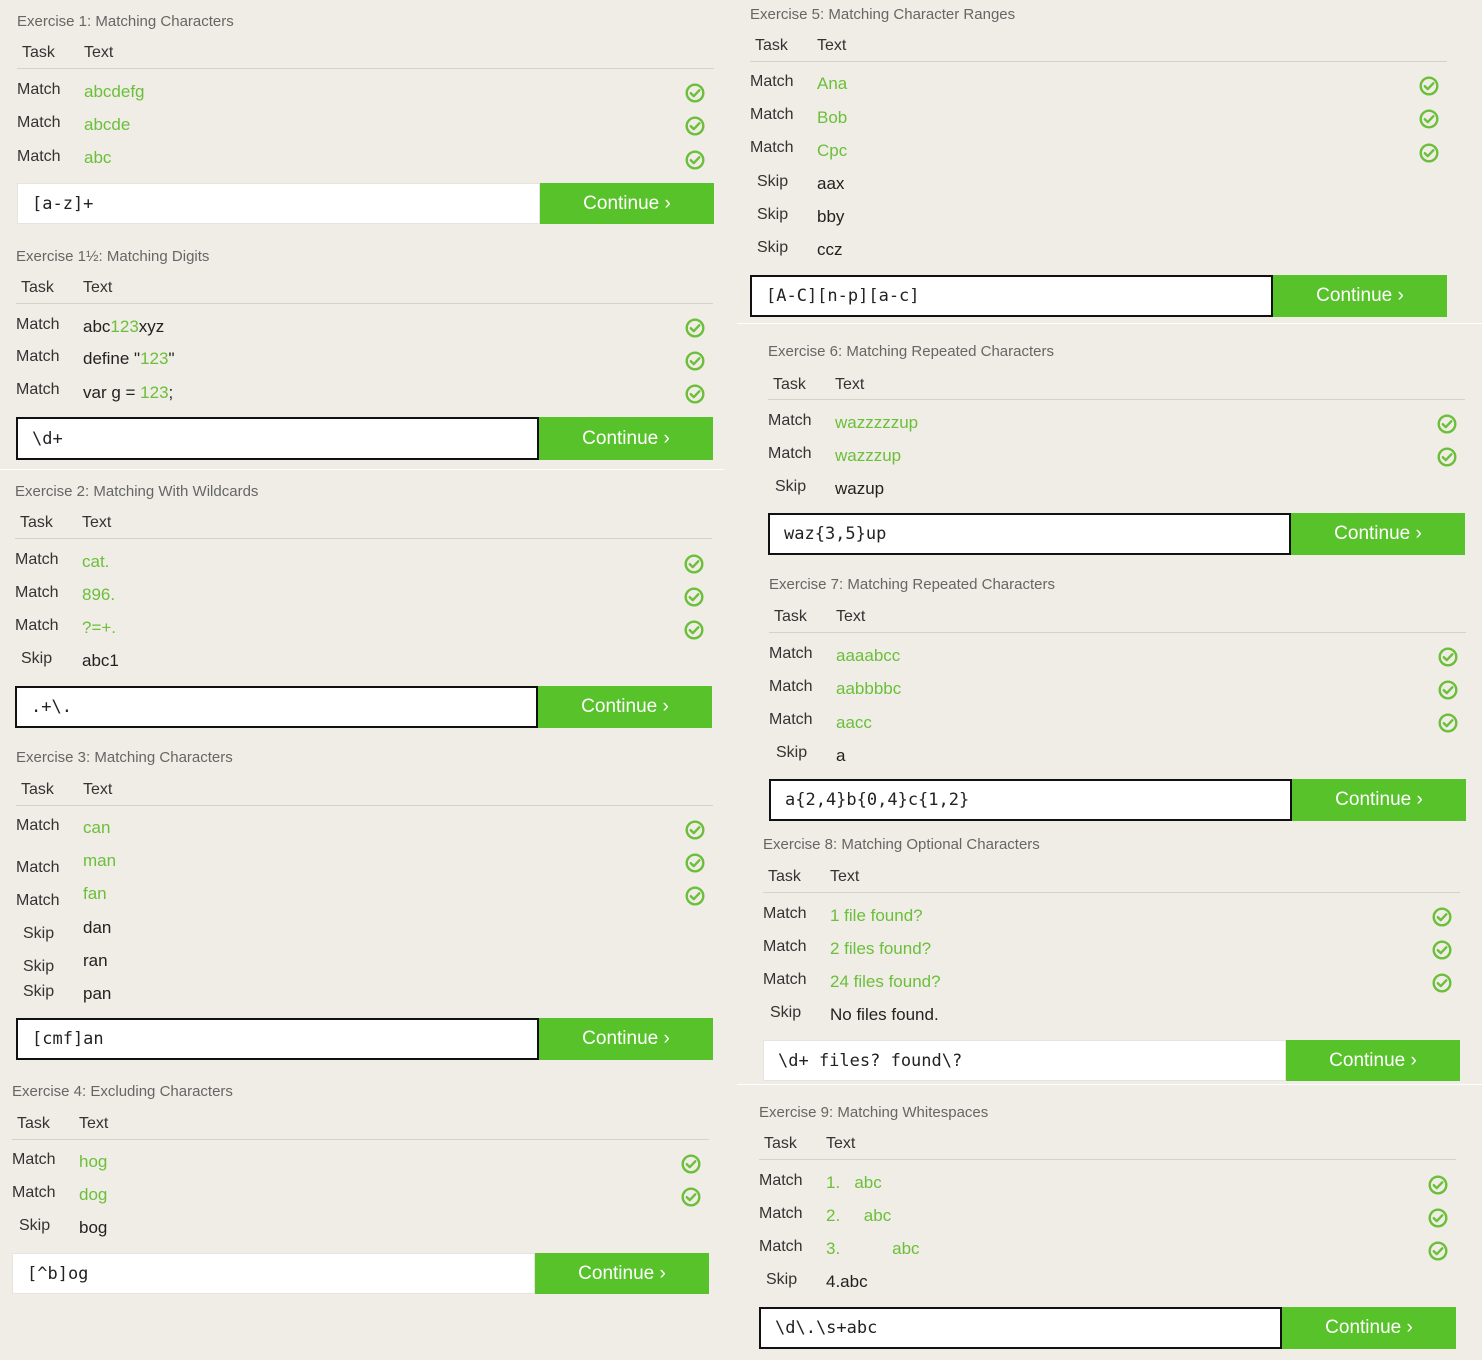  What do you see at coordinates (912, 584) in the screenshot?
I see `exercise-title: Exercise 7: Matching Repeated Characters` at bounding box center [912, 584].